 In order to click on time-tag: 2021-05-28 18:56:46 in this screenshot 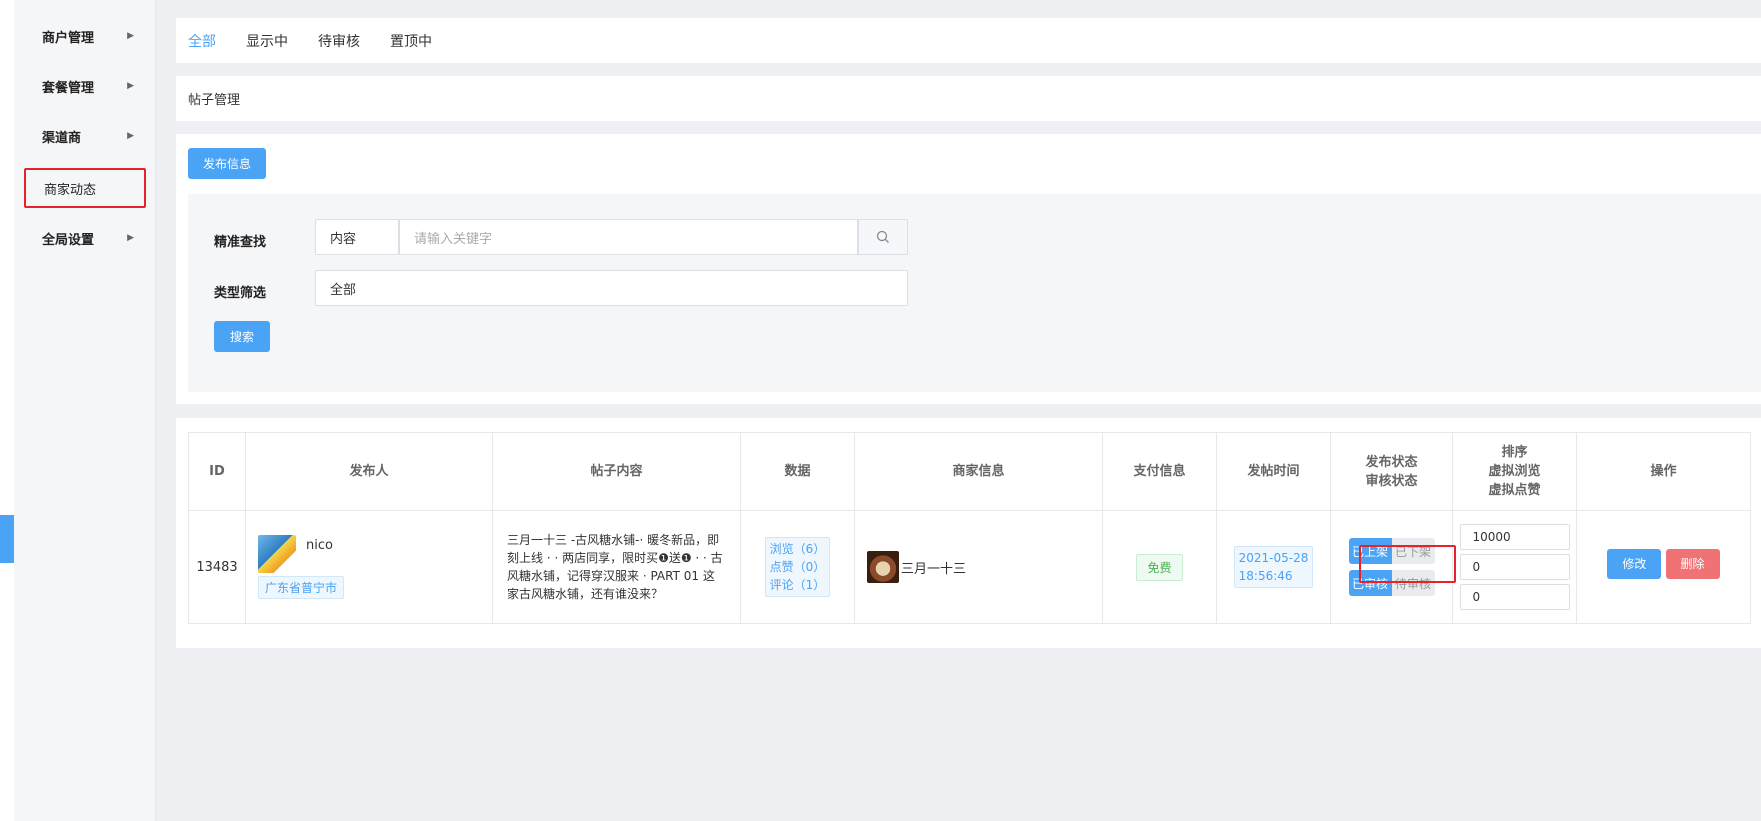, I will do `click(1273, 567)`.